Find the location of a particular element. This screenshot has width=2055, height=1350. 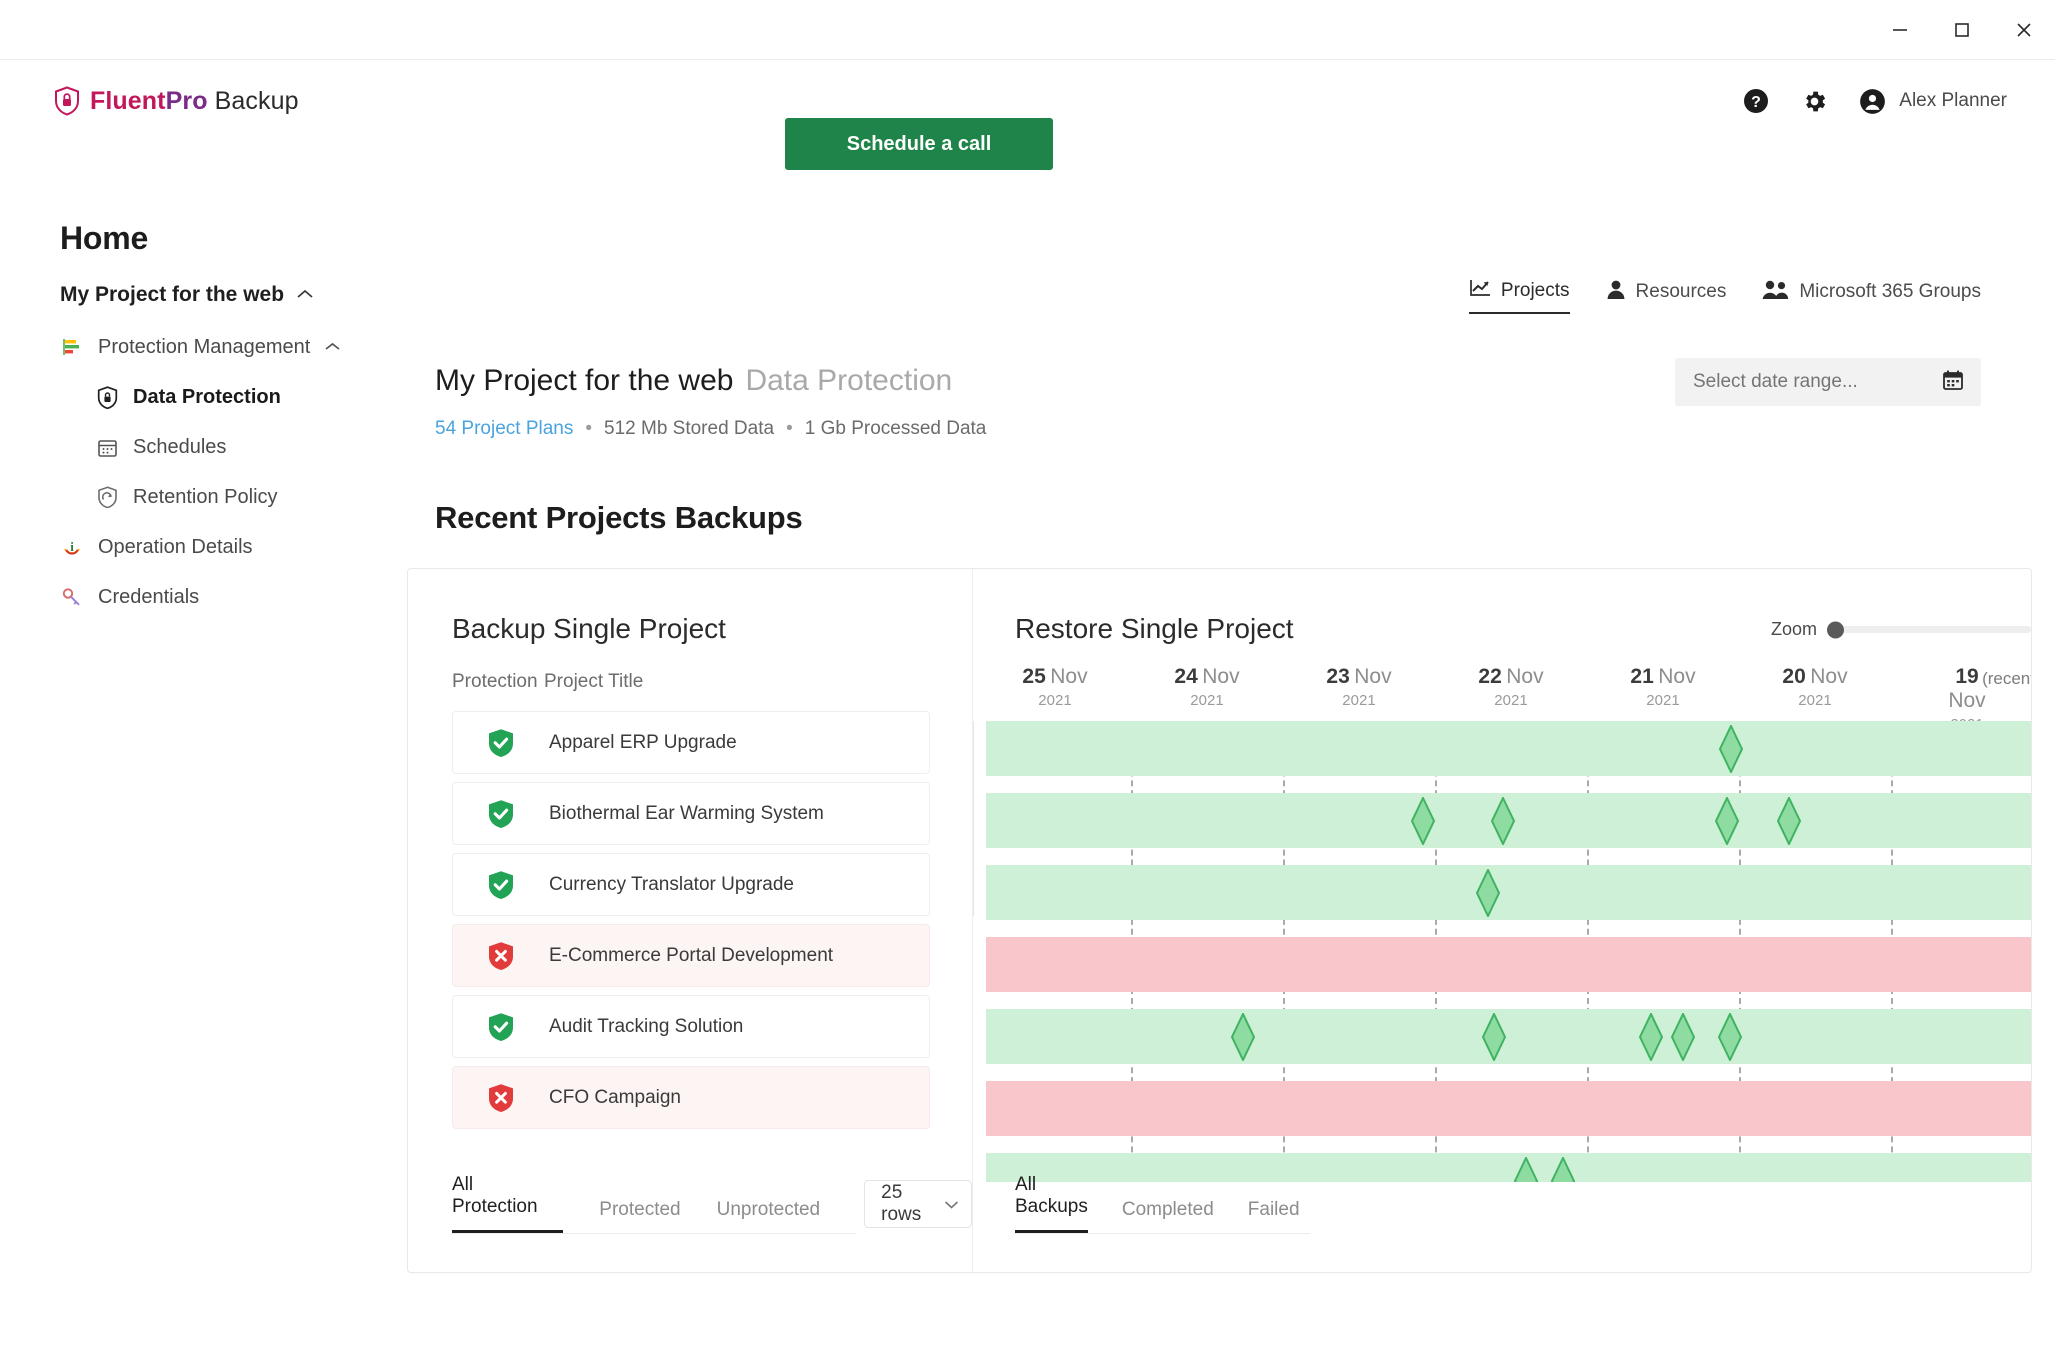

page-title-main: My Project for the web is located at coordinates (584, 380).